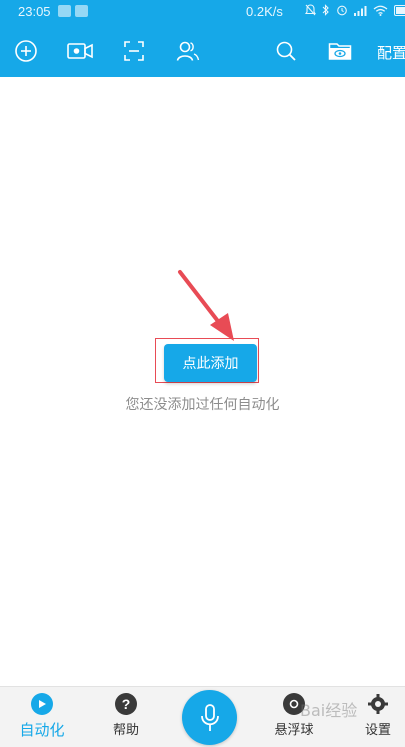 Image resolution: width=405 pixels, height=747 pixels. I want to click on alarm-icon, so click(342, 10).